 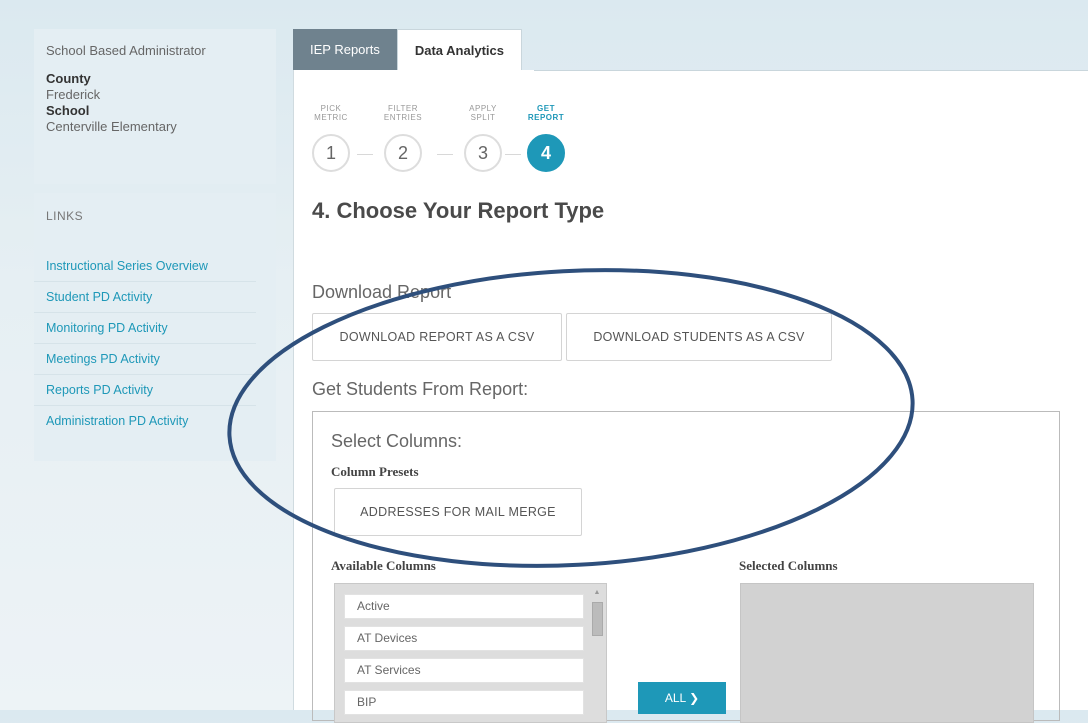 What do you see at coordinates (65, 216) in the screenshot?
I see `links-heading: LINKS` at bounding box center [65, 216].